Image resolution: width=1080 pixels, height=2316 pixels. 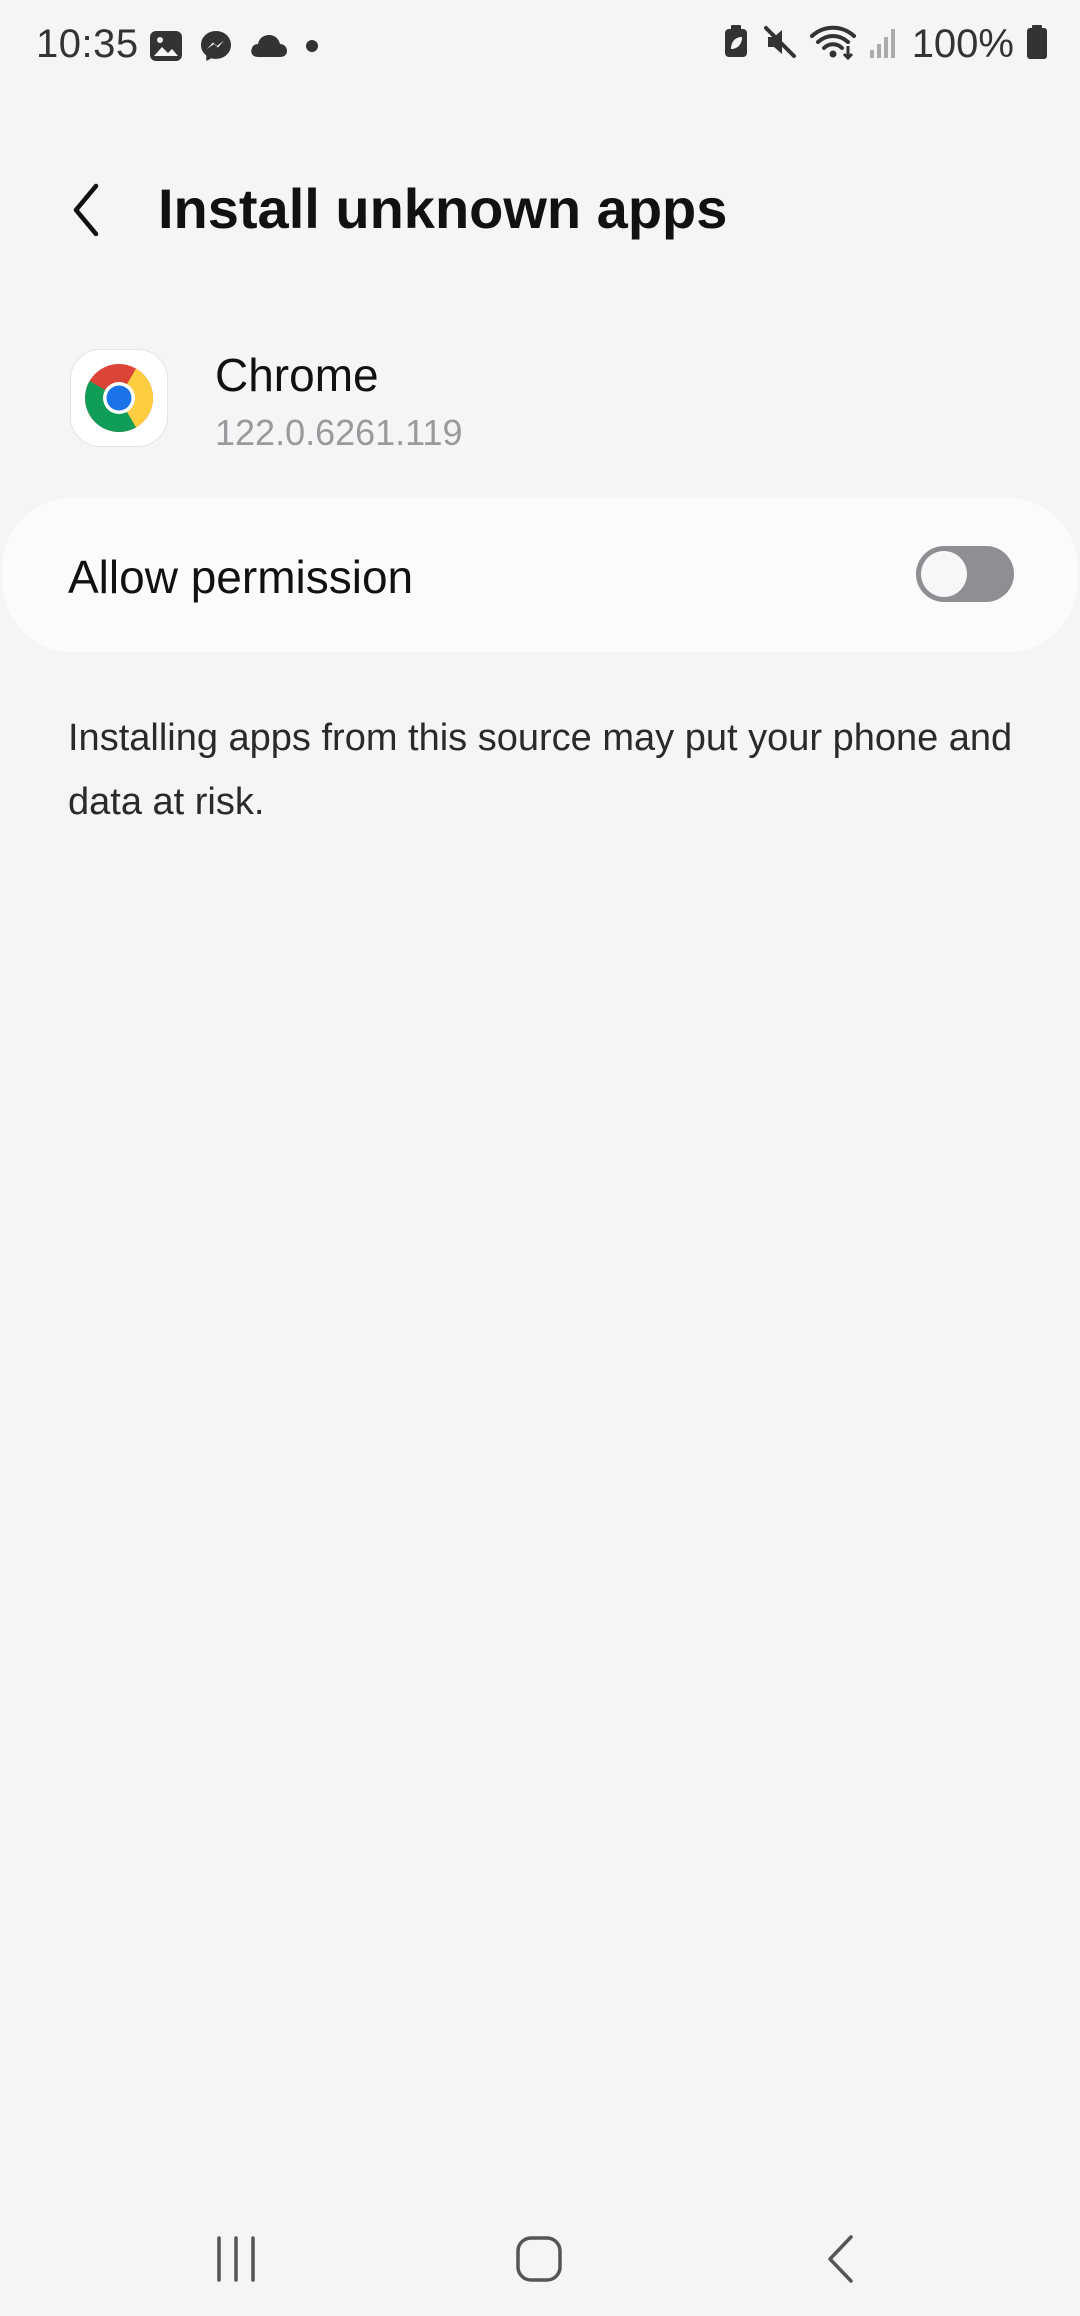 I want to click on mute-icon, so click(x=780, y=44).